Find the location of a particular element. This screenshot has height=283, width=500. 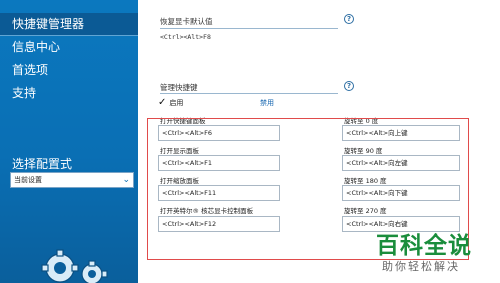

sidebar-item-label: 首选项 is located at coordinates (30, 70).